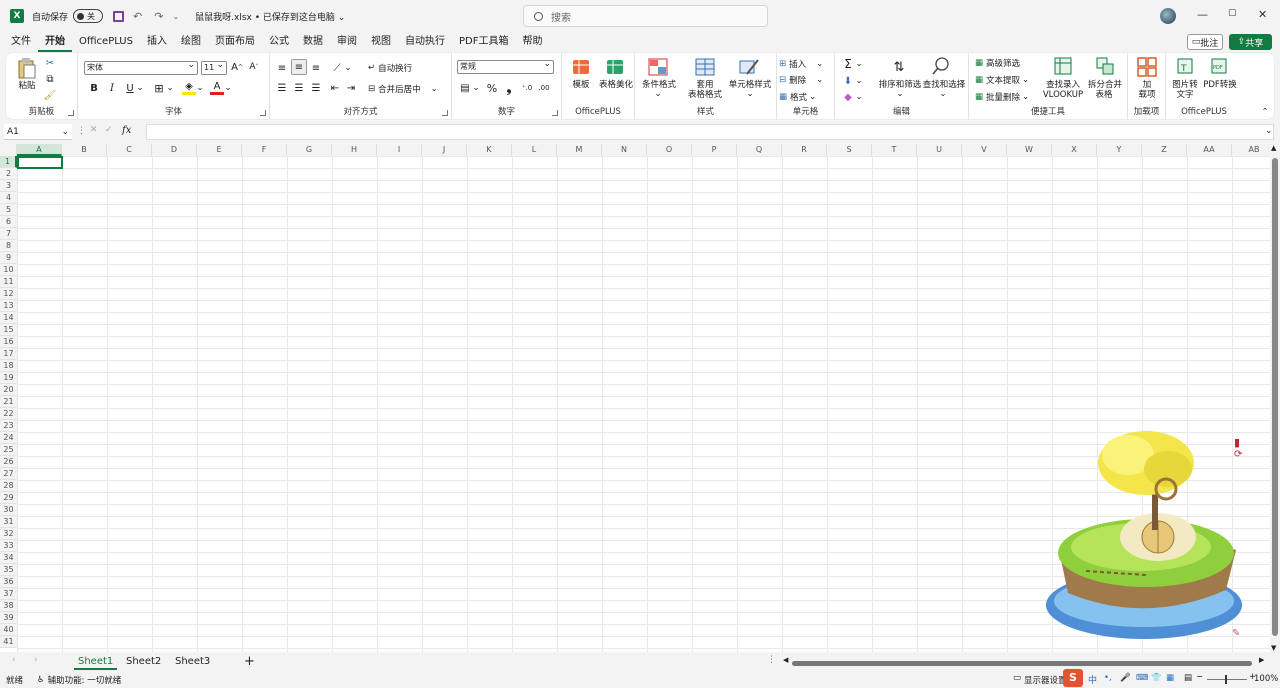  I want to click on prev-sheet-icon: ‹, so click(14, 660).